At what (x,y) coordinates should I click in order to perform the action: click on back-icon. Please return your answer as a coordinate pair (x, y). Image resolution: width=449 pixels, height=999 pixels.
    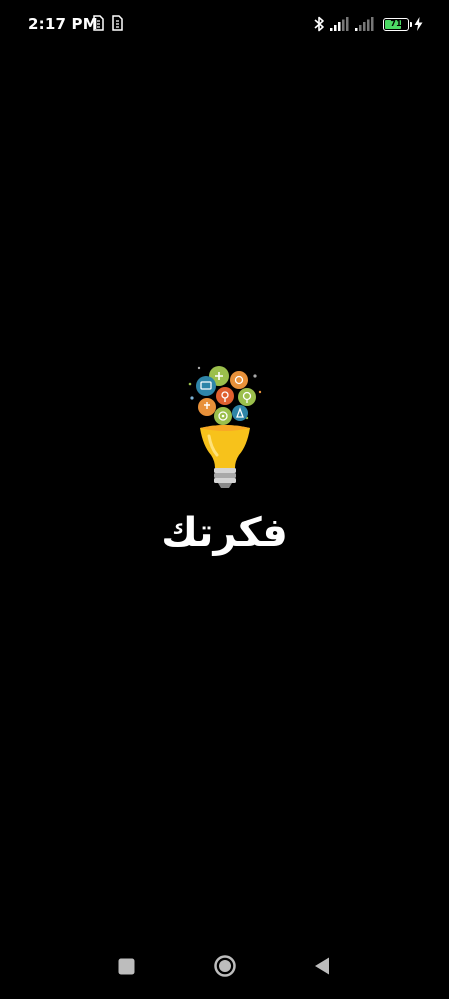
    Looking at the image, I should click on (322, 966).